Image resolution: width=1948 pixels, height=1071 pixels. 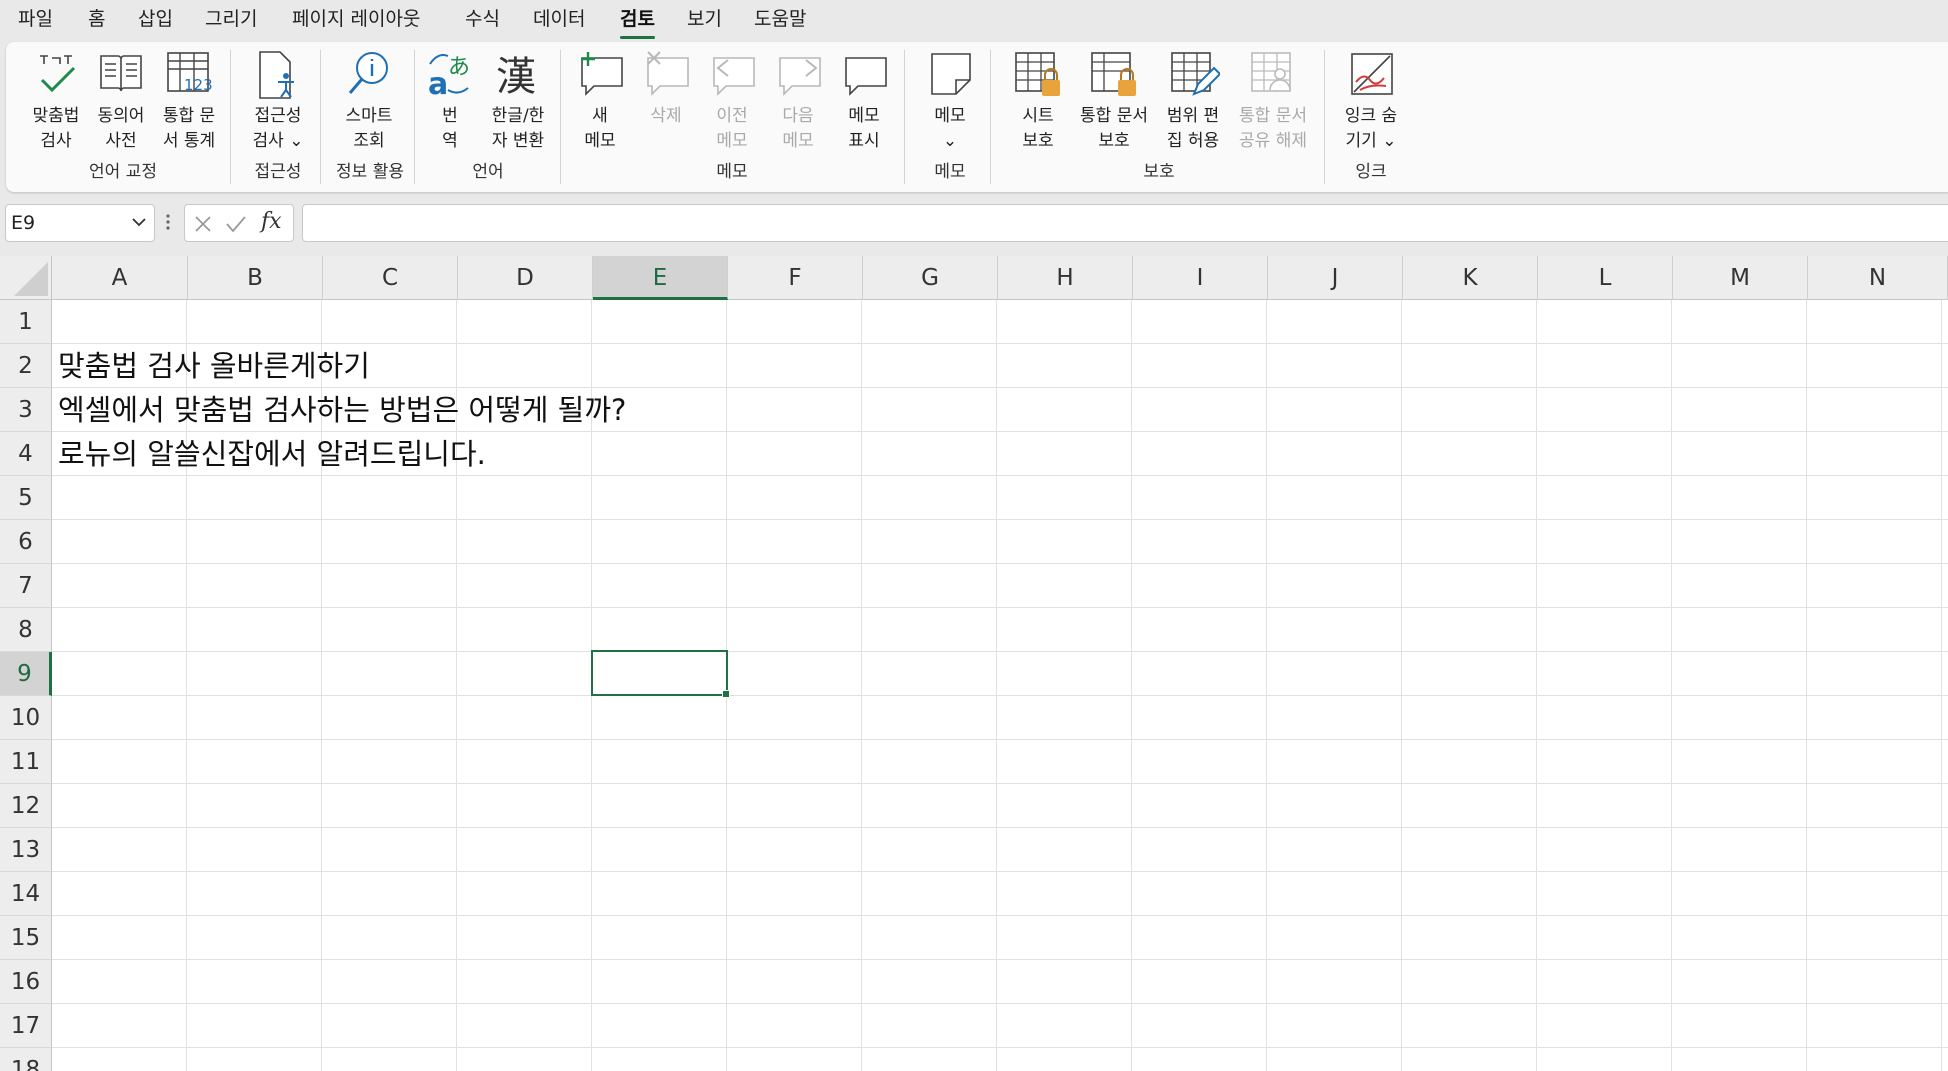 What do you see at coordinates (26, 542) in the screenshot?
I see `row-header-6: 6` at bounding box center [26, 542].